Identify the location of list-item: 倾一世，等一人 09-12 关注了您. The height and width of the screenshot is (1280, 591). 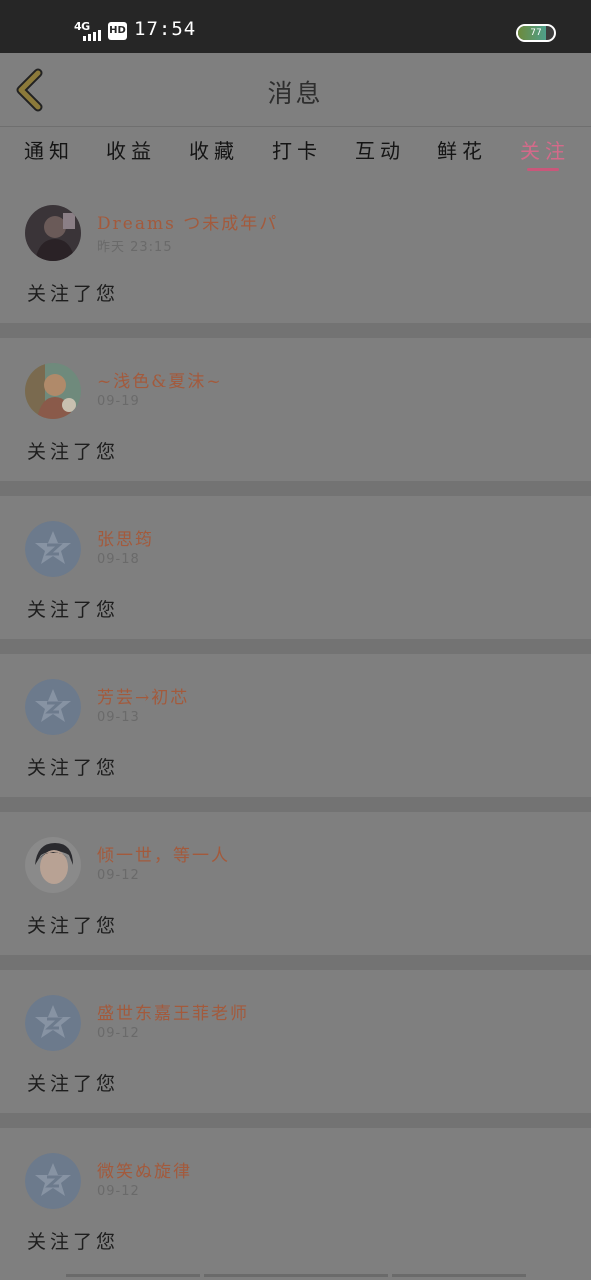
(295, 883).